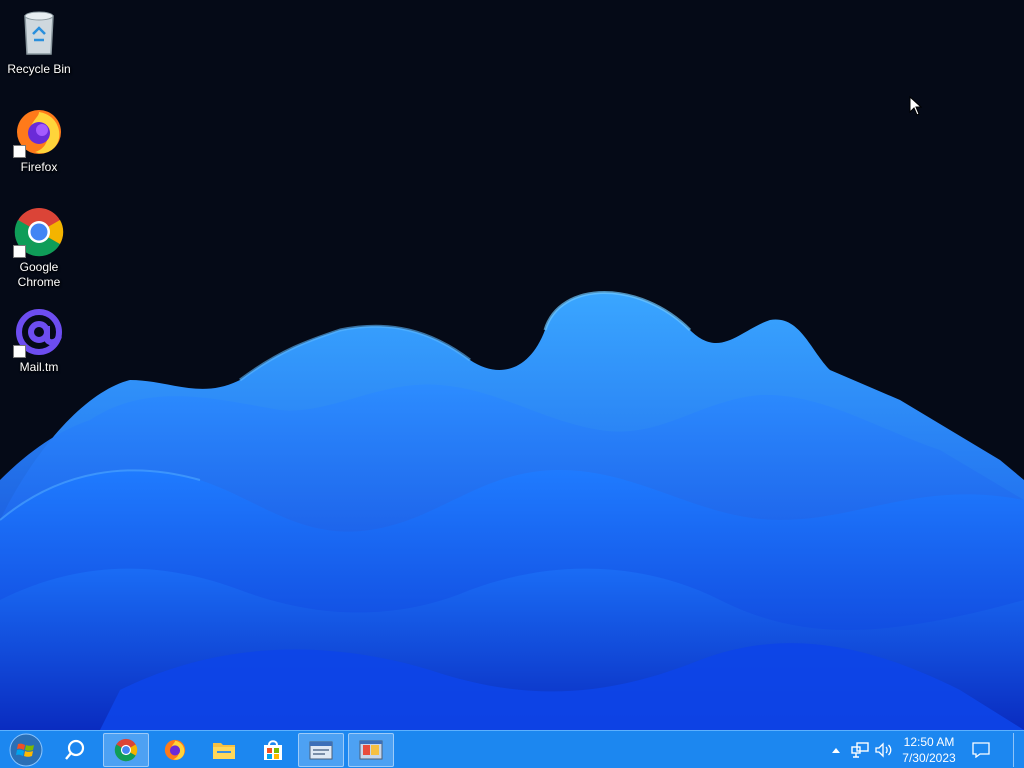  I want to click on notification-icon, so click(981, 750).